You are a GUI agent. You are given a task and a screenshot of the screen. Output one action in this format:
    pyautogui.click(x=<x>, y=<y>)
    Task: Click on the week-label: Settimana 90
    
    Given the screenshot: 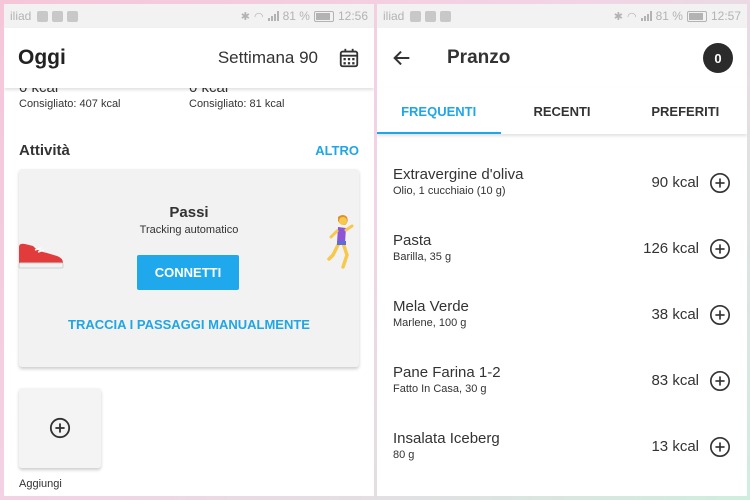 What is the action you would take?
    pyautogui.click(x=268, y=58)
    